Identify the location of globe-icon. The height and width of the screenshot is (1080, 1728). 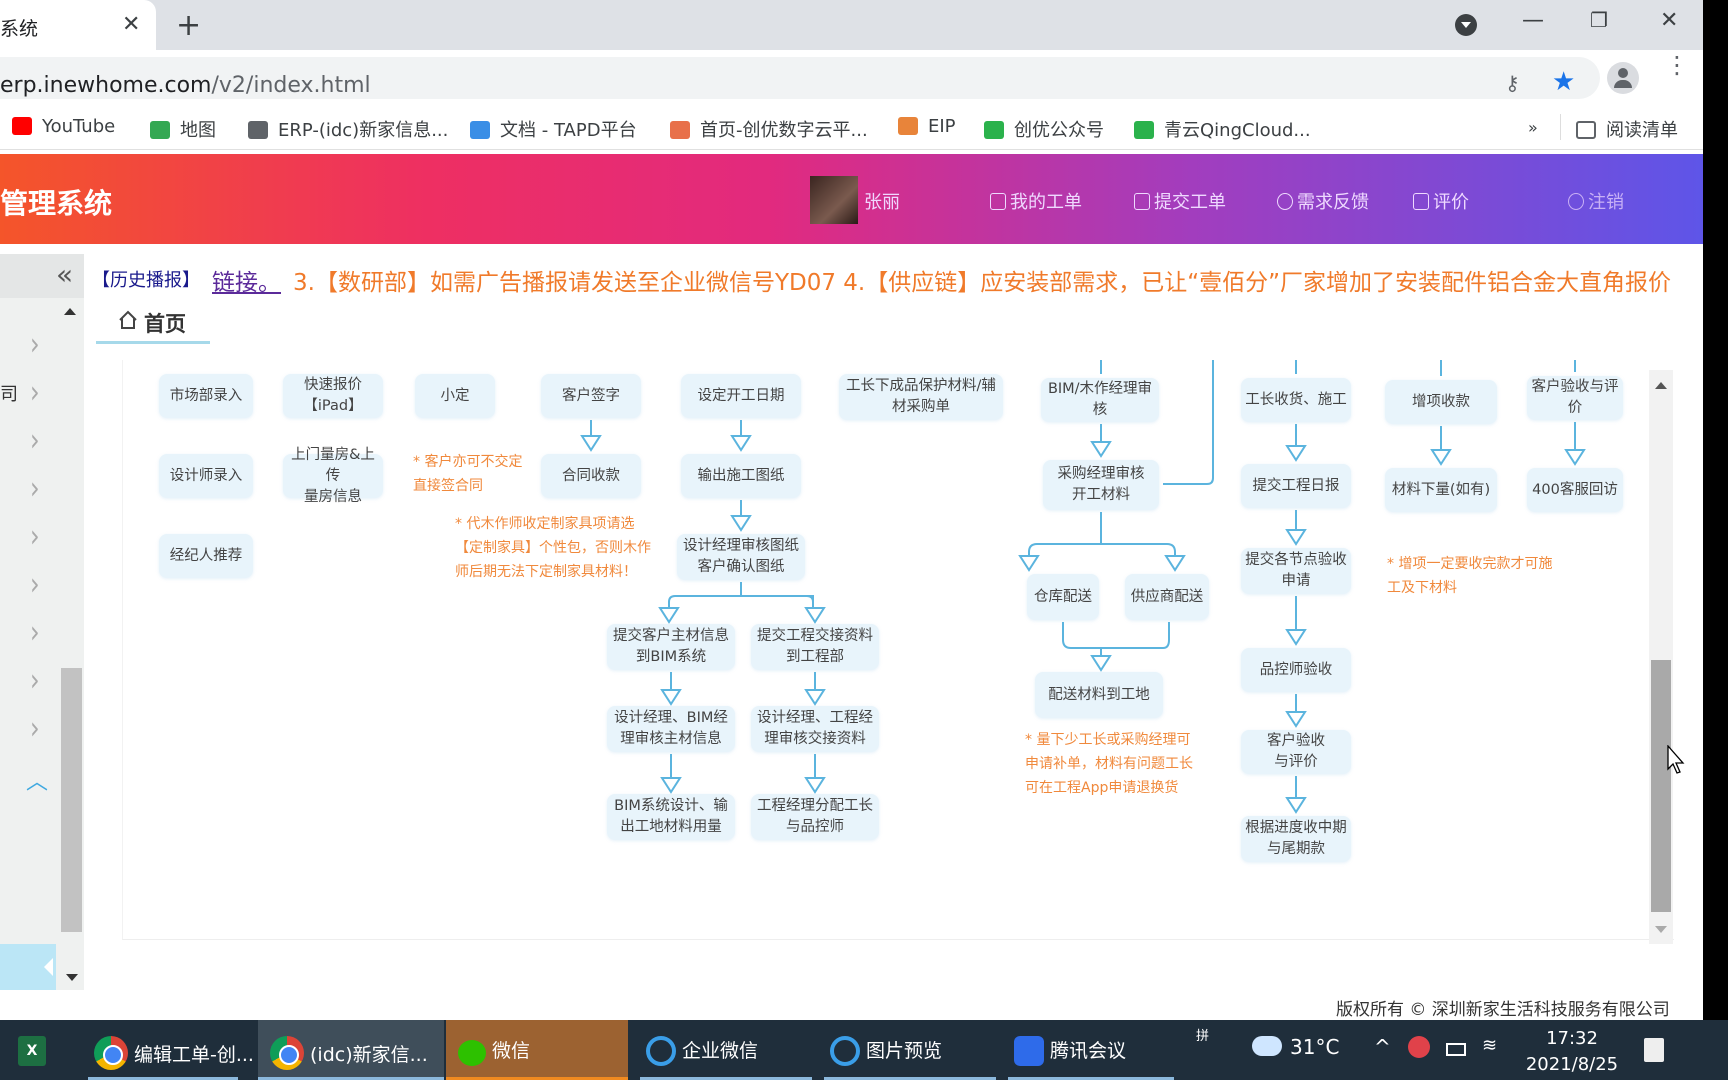
(258, 130).